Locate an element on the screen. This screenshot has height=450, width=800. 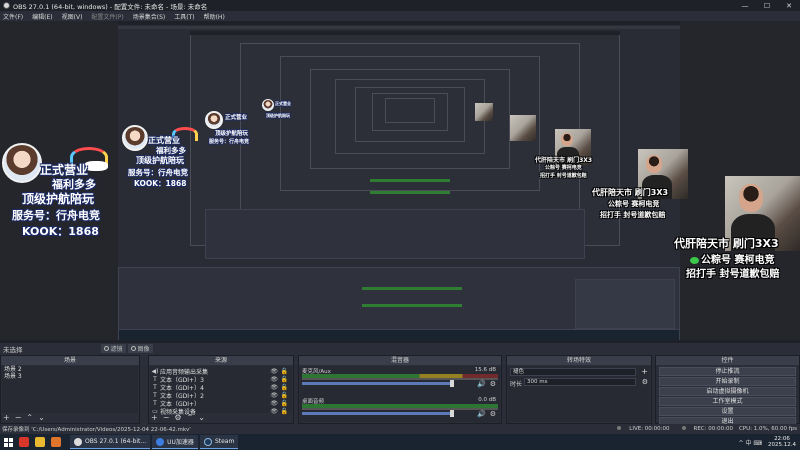
channel-db: 0.0 dB is located at coordinates (487, 400).